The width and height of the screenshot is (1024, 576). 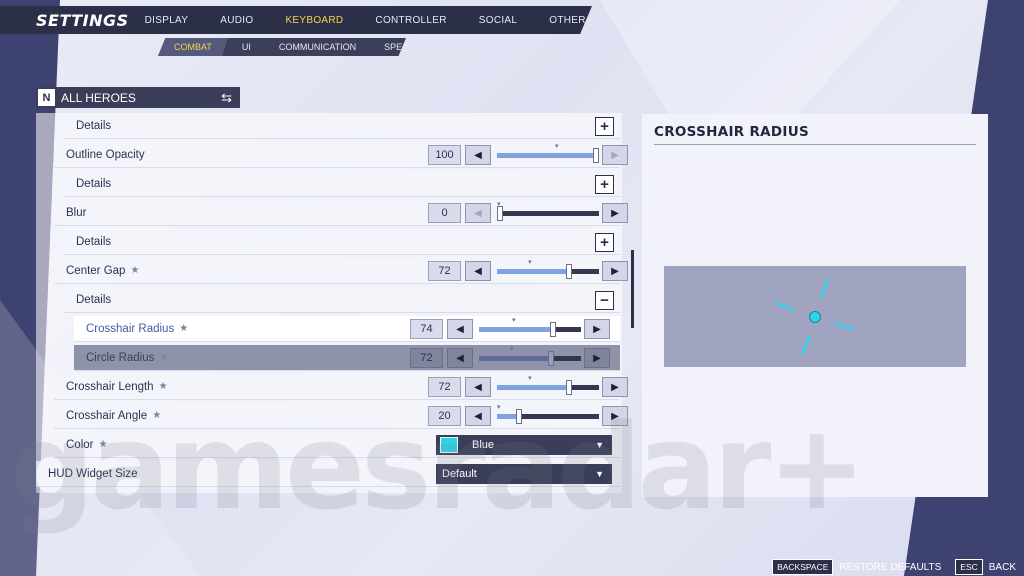 What do you see at coordinates (328, 474) in the screenshot?
I see `setting-row-hud-widget-size: HUD Widget Size Default ▼` at bounding box center [328, 474].